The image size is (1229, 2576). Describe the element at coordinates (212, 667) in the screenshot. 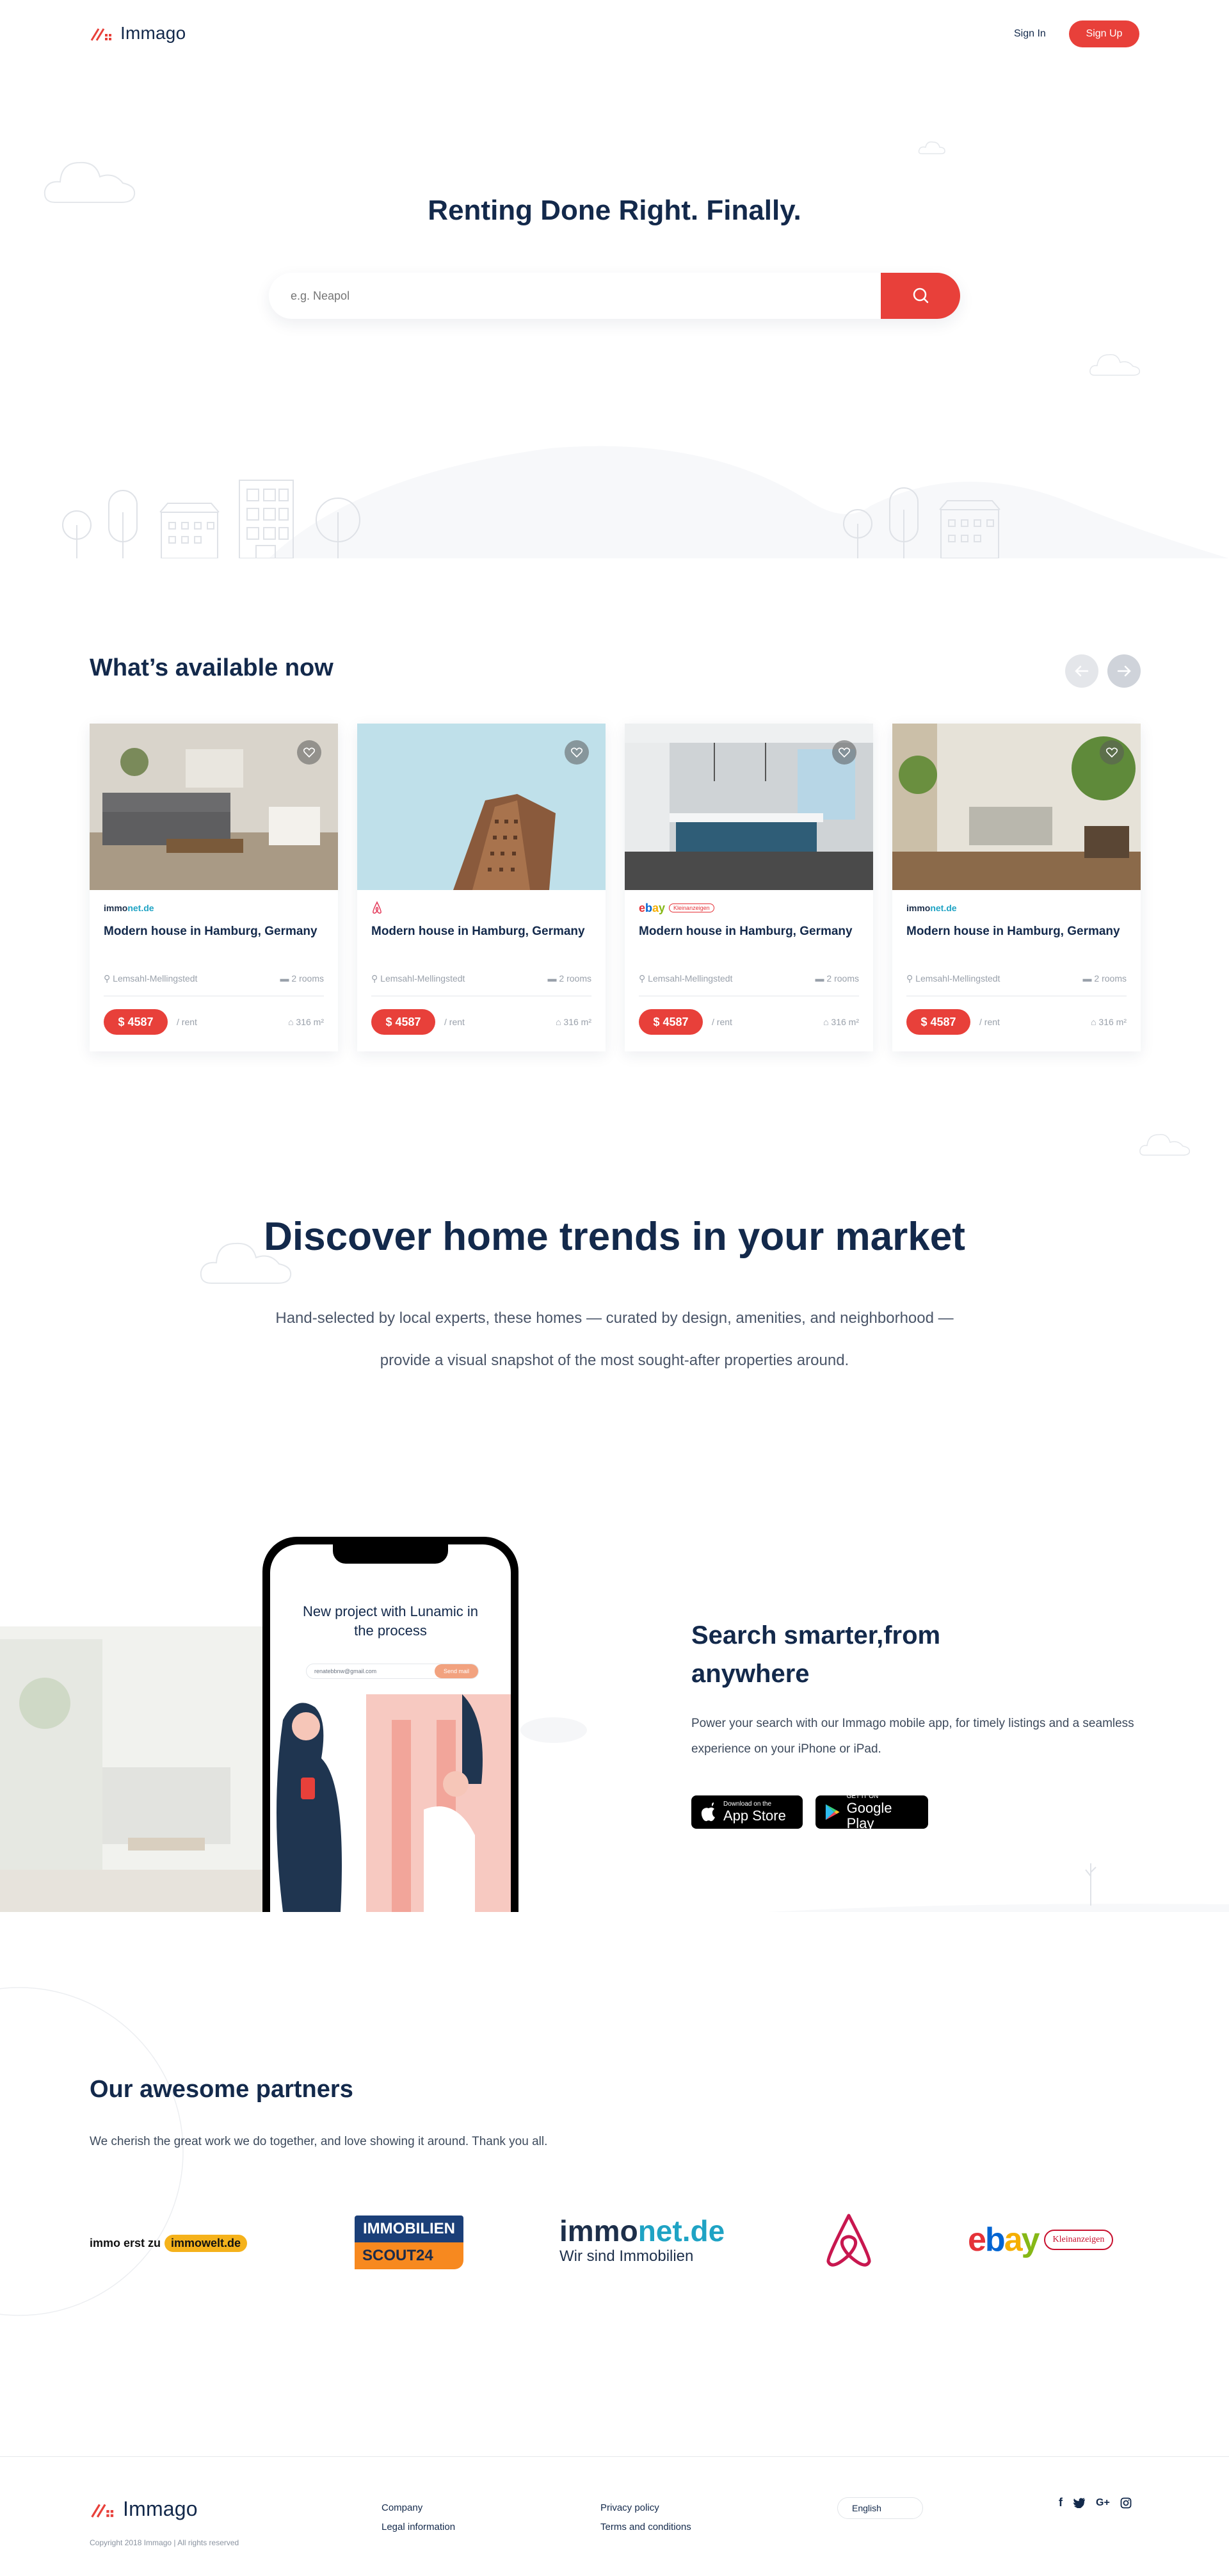

I see `available-section-title: What’s available now` at that location.